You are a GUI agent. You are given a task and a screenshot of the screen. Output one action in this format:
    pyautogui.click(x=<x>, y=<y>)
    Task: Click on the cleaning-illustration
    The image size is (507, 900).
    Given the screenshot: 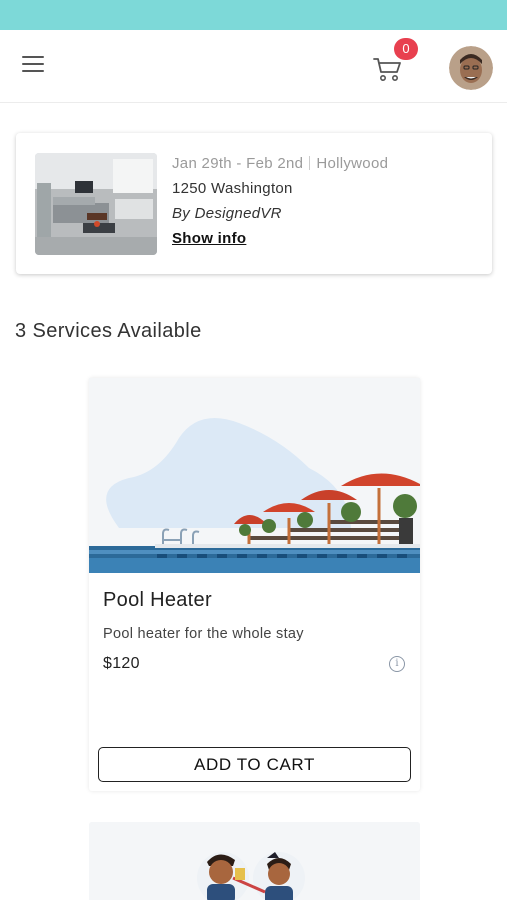 What is the action you would take?
    pyautogui.click(x=254, y=861)
    